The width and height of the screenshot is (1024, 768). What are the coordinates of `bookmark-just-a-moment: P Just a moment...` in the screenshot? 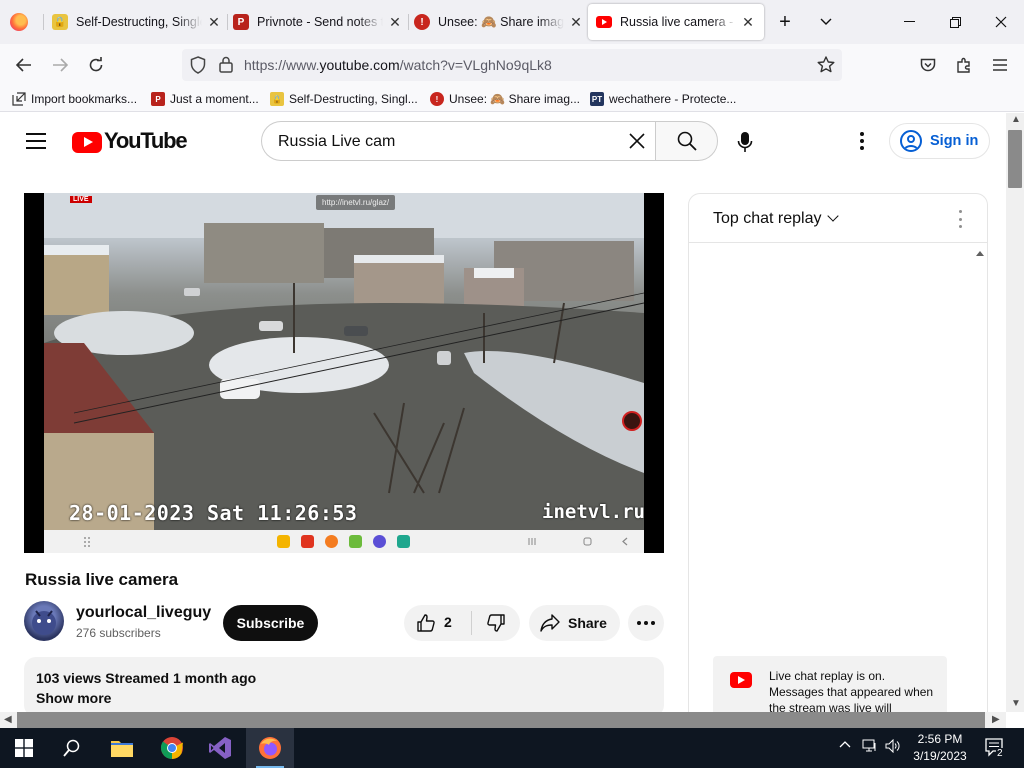 It's located at (205, 99).